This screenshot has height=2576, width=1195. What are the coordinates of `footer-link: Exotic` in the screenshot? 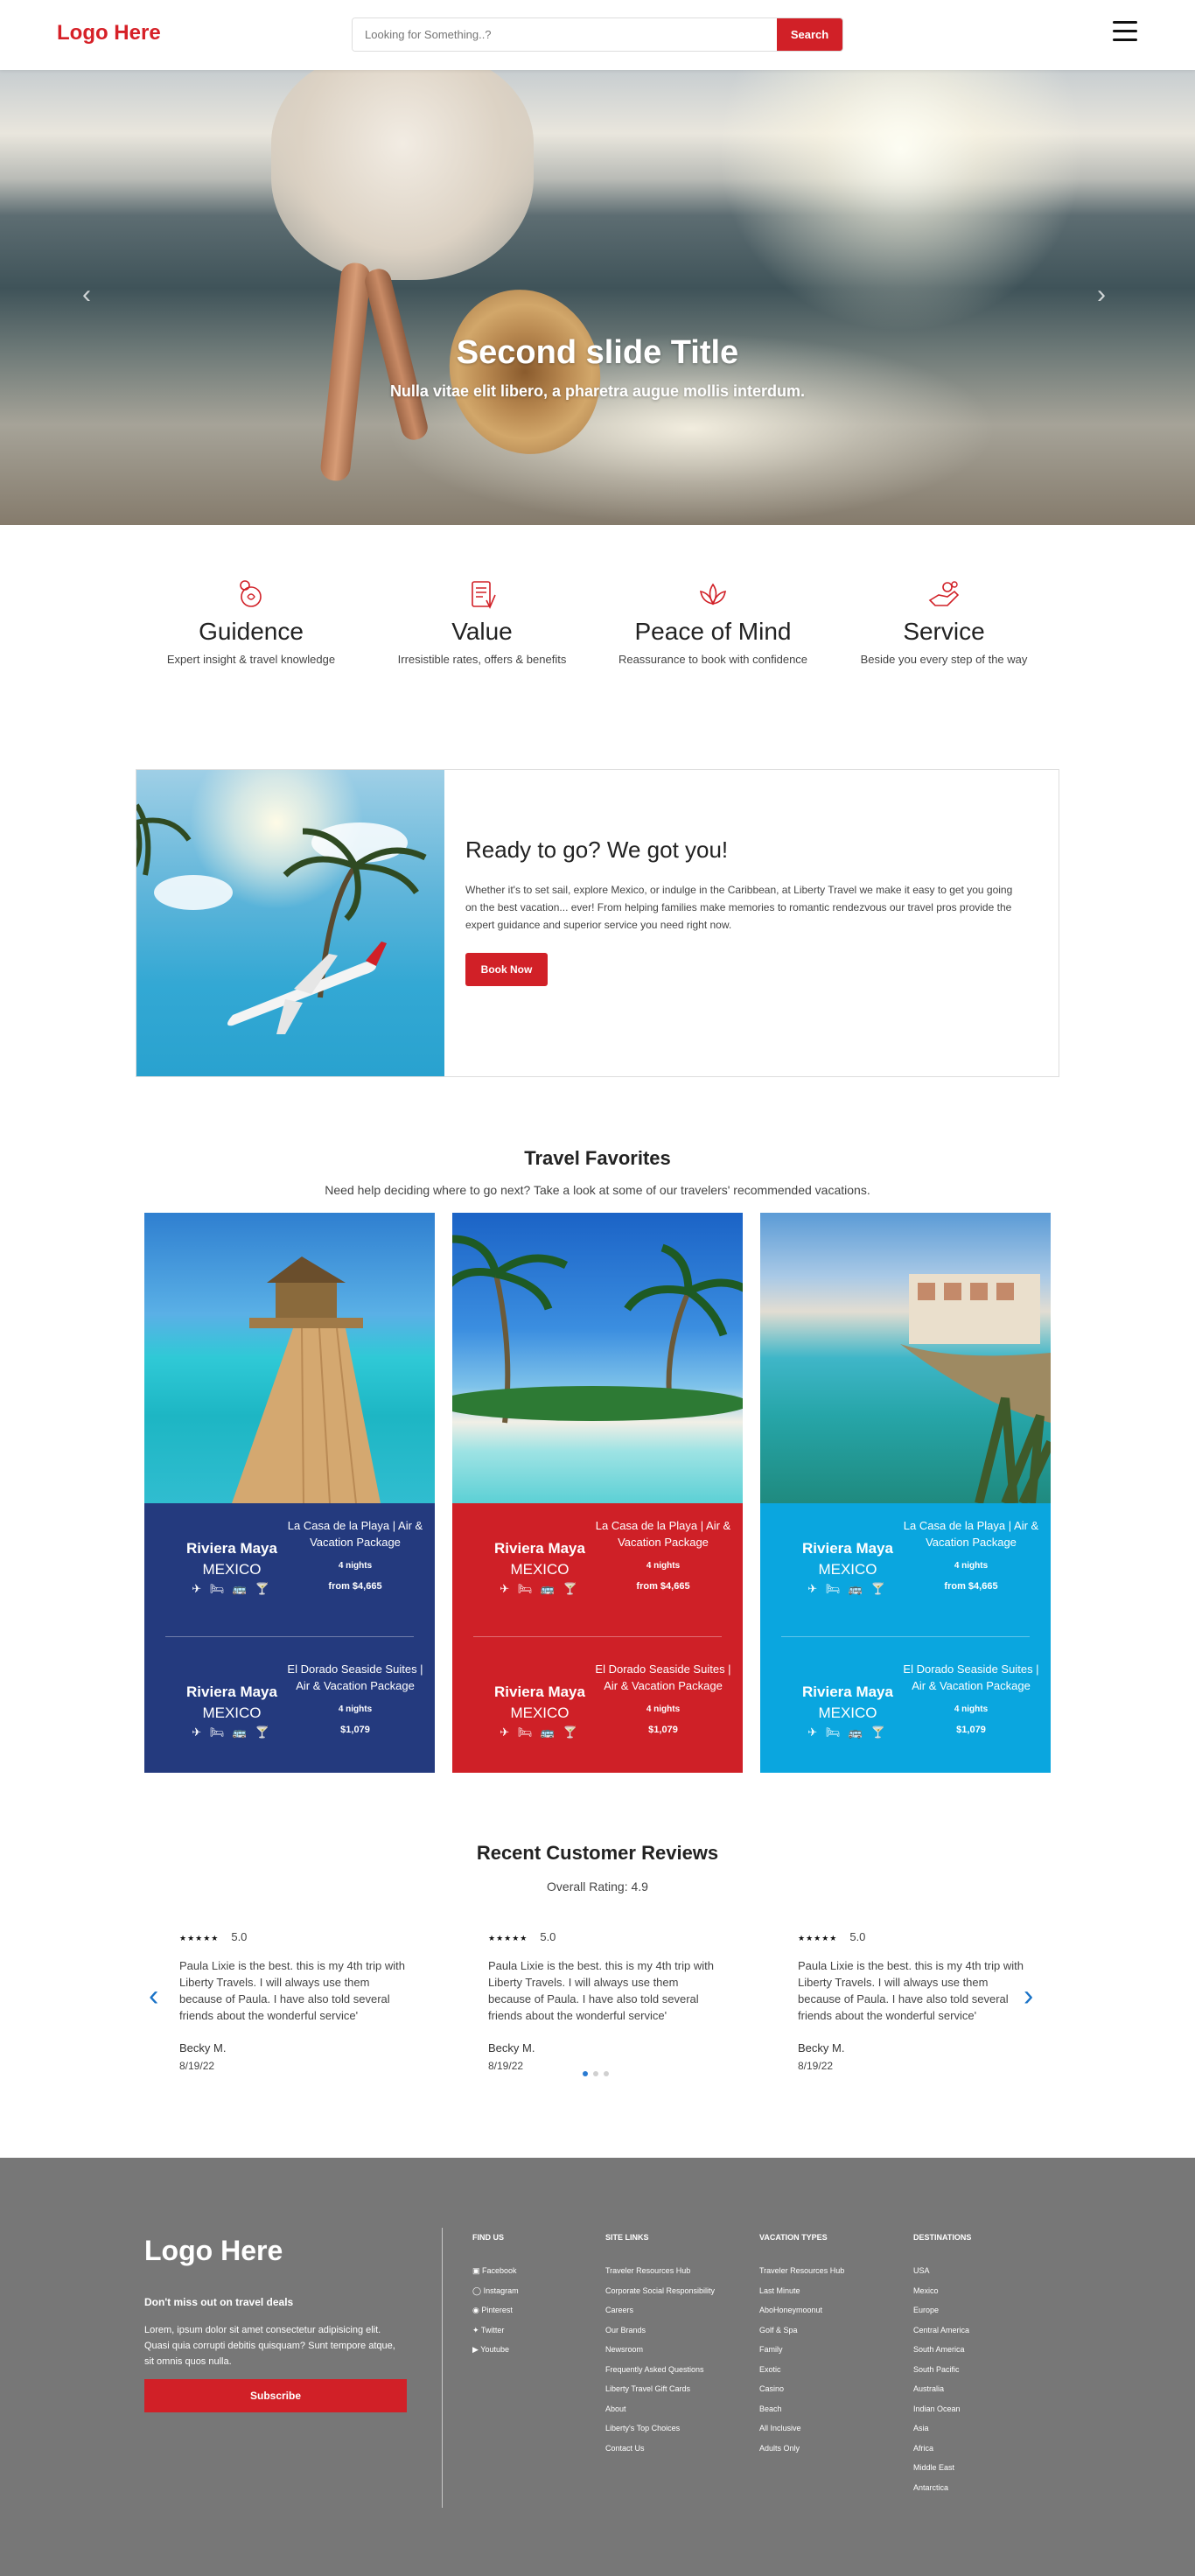 It's located at (801, 2375).